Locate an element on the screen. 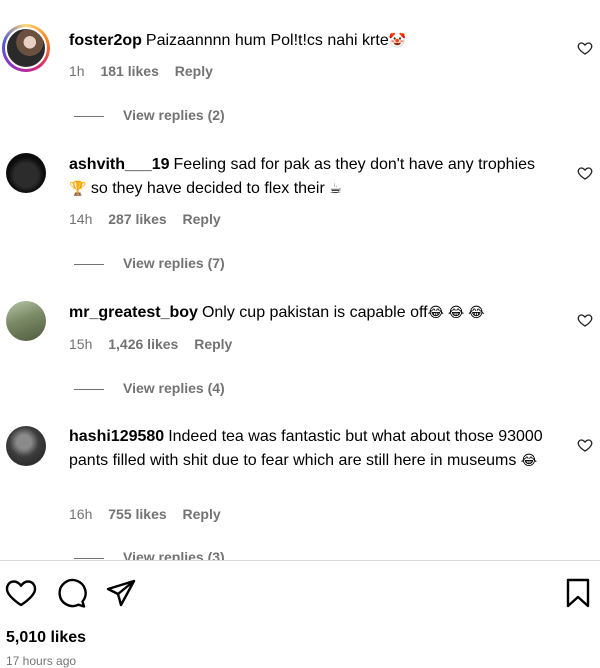 The width and height of the screenshot is (600, 668). comment-meta: 15h 1,426 likes Reply is located at coordinates (156, 344).